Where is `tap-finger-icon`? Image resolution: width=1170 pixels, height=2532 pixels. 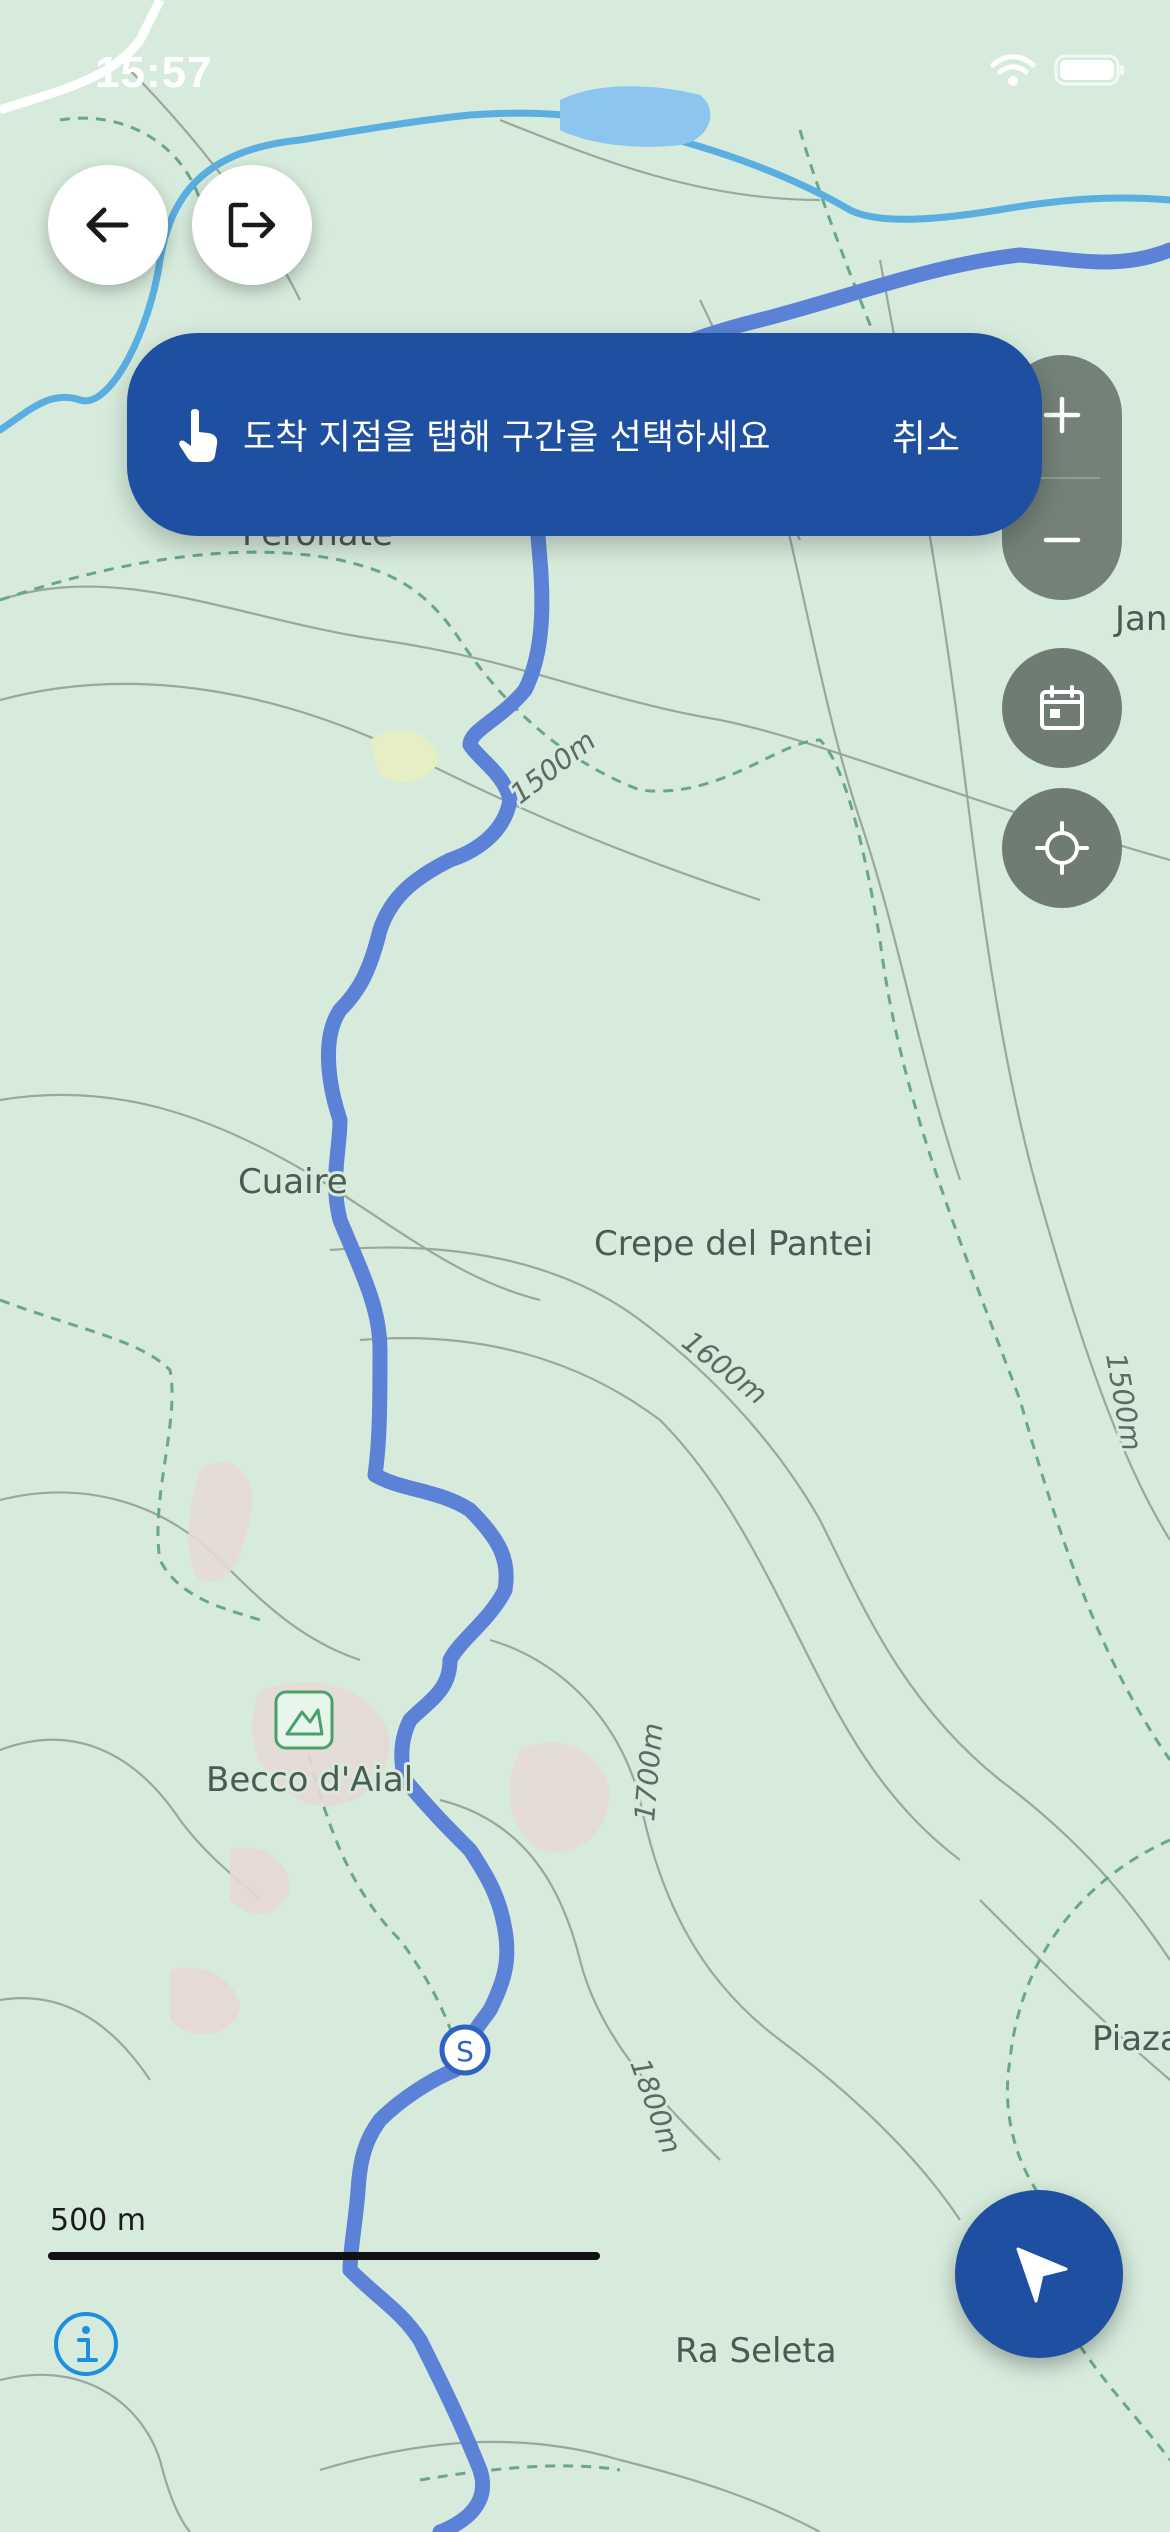 tap-finger-icon is located at coordinates (198, 435).